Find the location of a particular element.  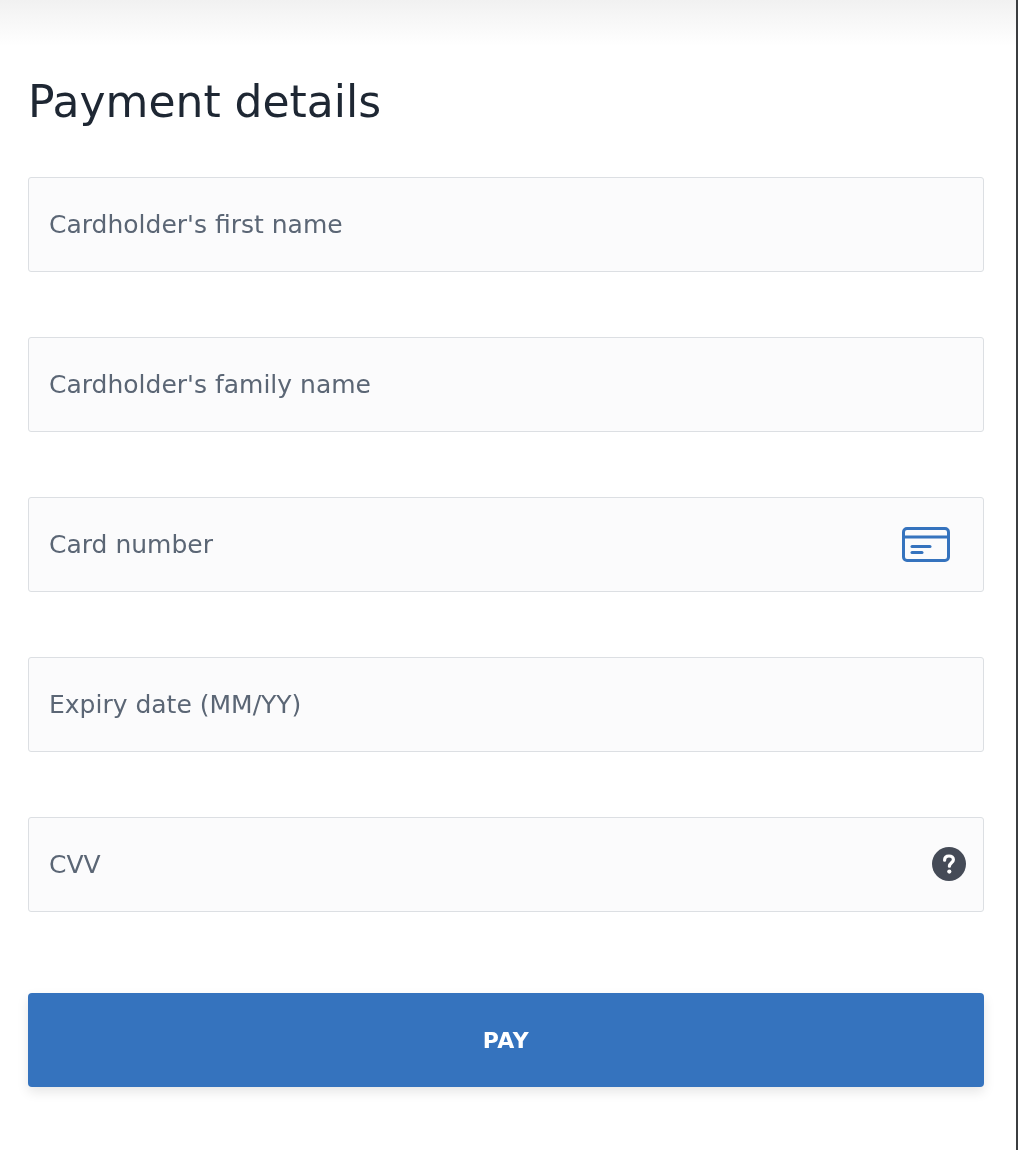

page-title: Payment details is located at coordinates (205, 102).